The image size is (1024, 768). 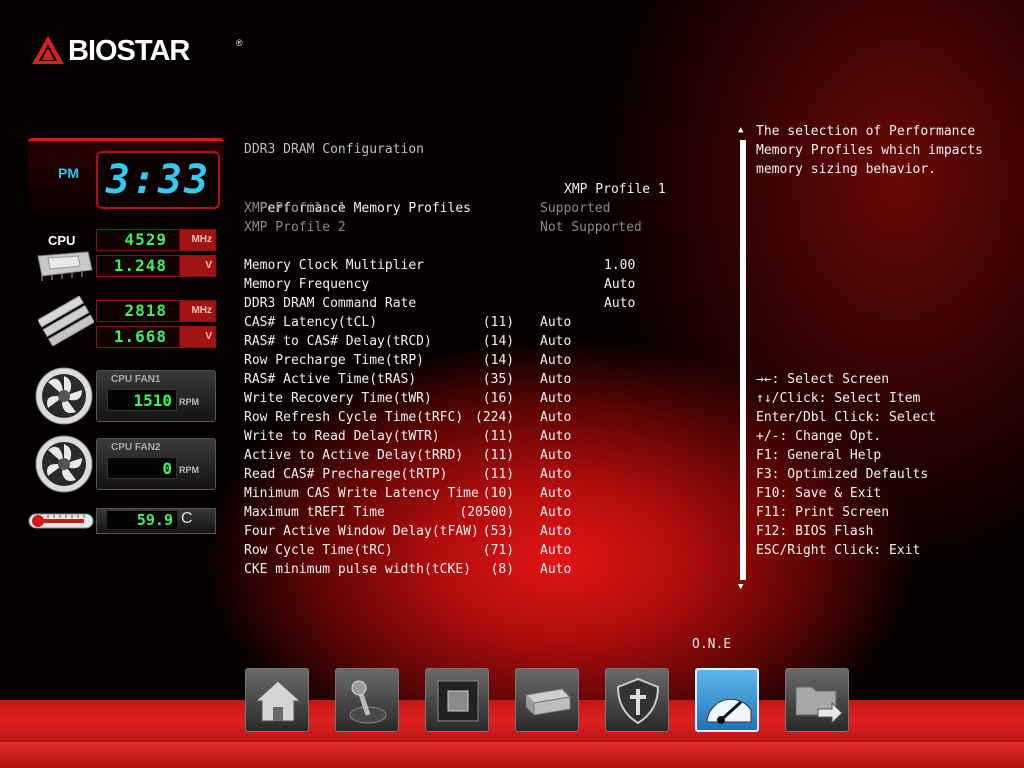 I want to click on fan1-rpm-unit: RPM, so click(x=189, y=402).